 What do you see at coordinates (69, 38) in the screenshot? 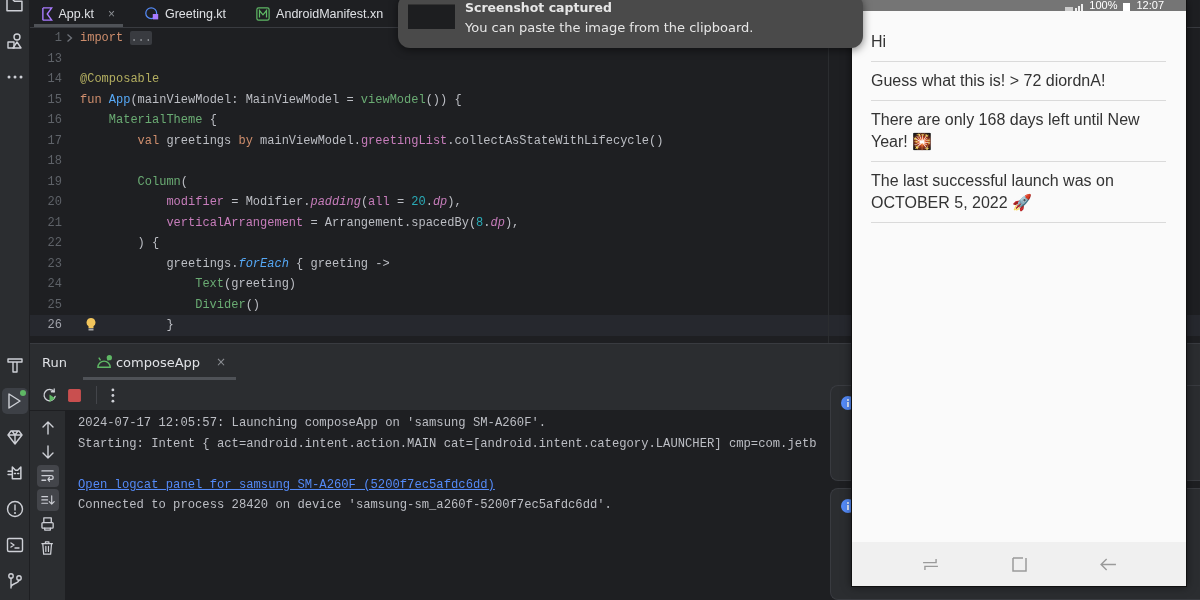
I see `fold-chevron-icon` at bounding box center [69, 38].